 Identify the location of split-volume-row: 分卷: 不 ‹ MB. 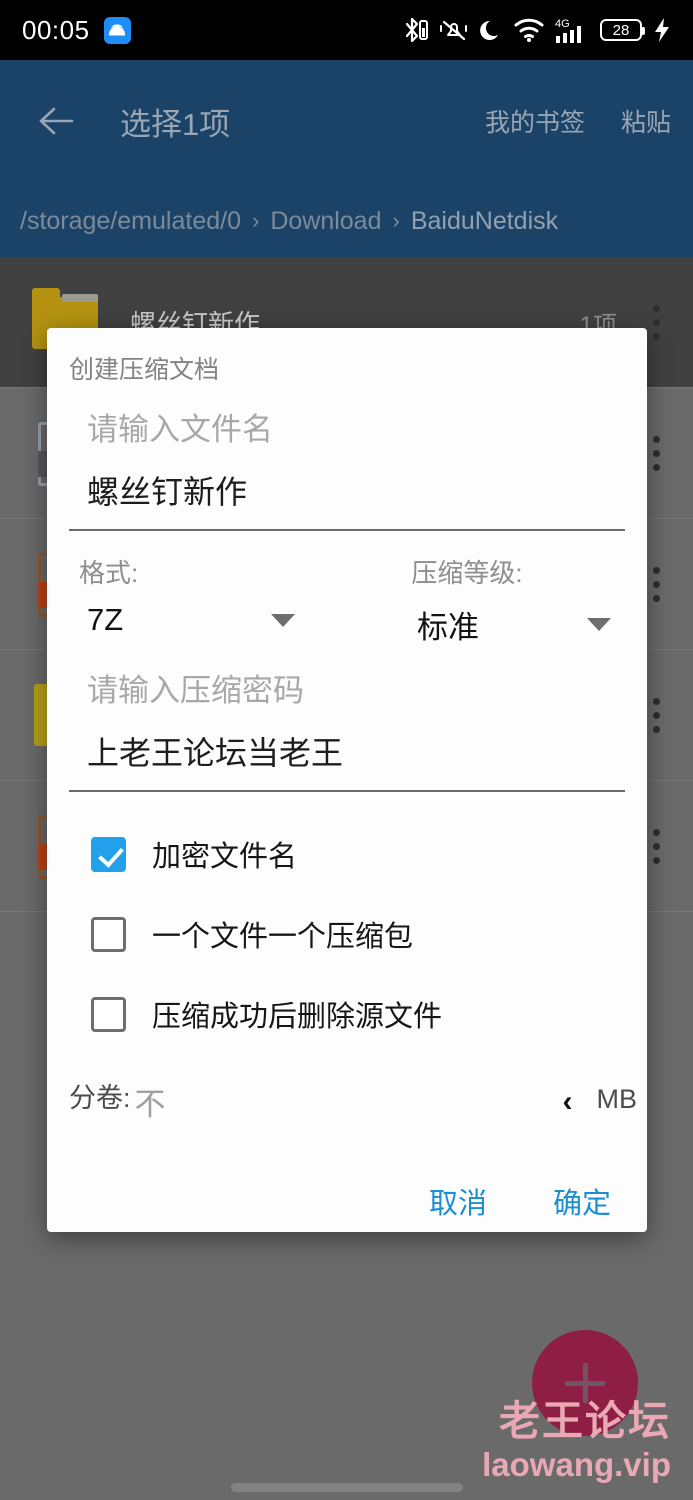
(347, 1100).